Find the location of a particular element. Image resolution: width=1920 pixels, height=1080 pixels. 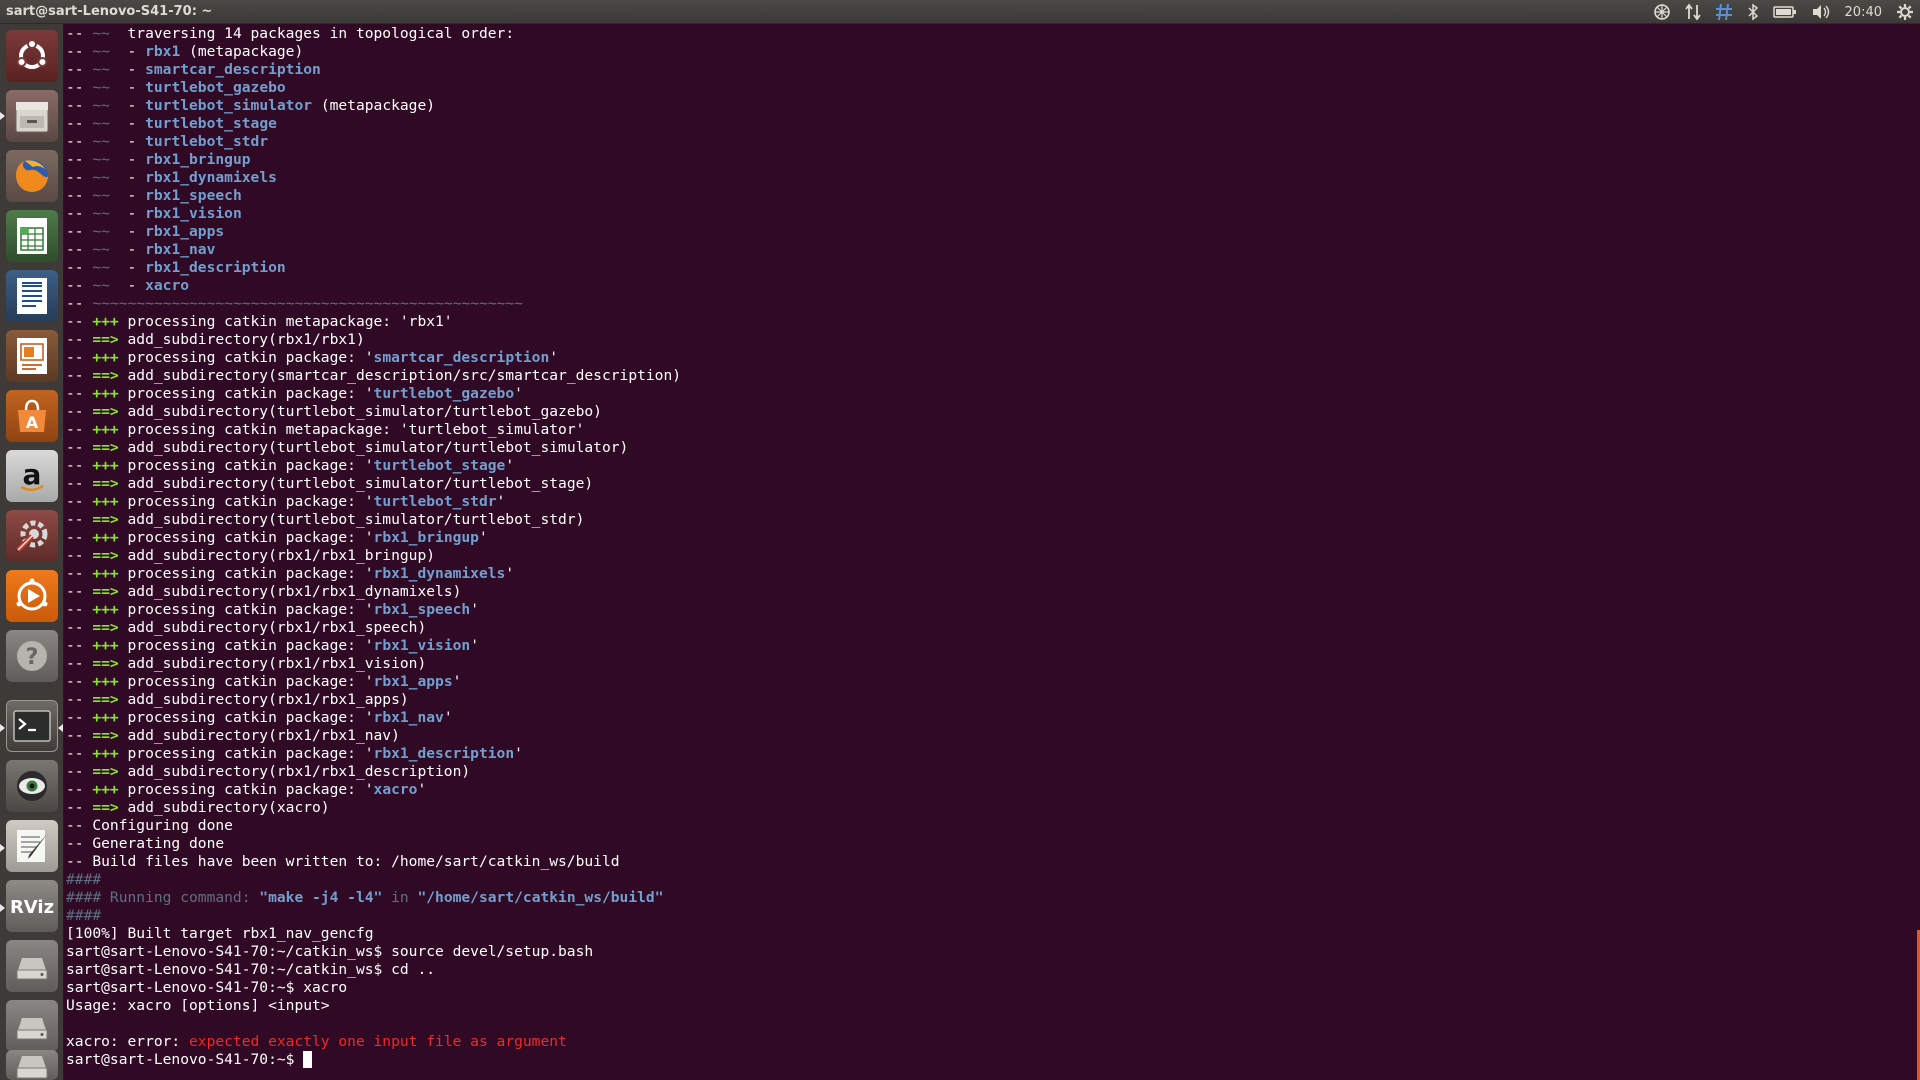

launcher-eye-app is located at coordinates (32, 786).